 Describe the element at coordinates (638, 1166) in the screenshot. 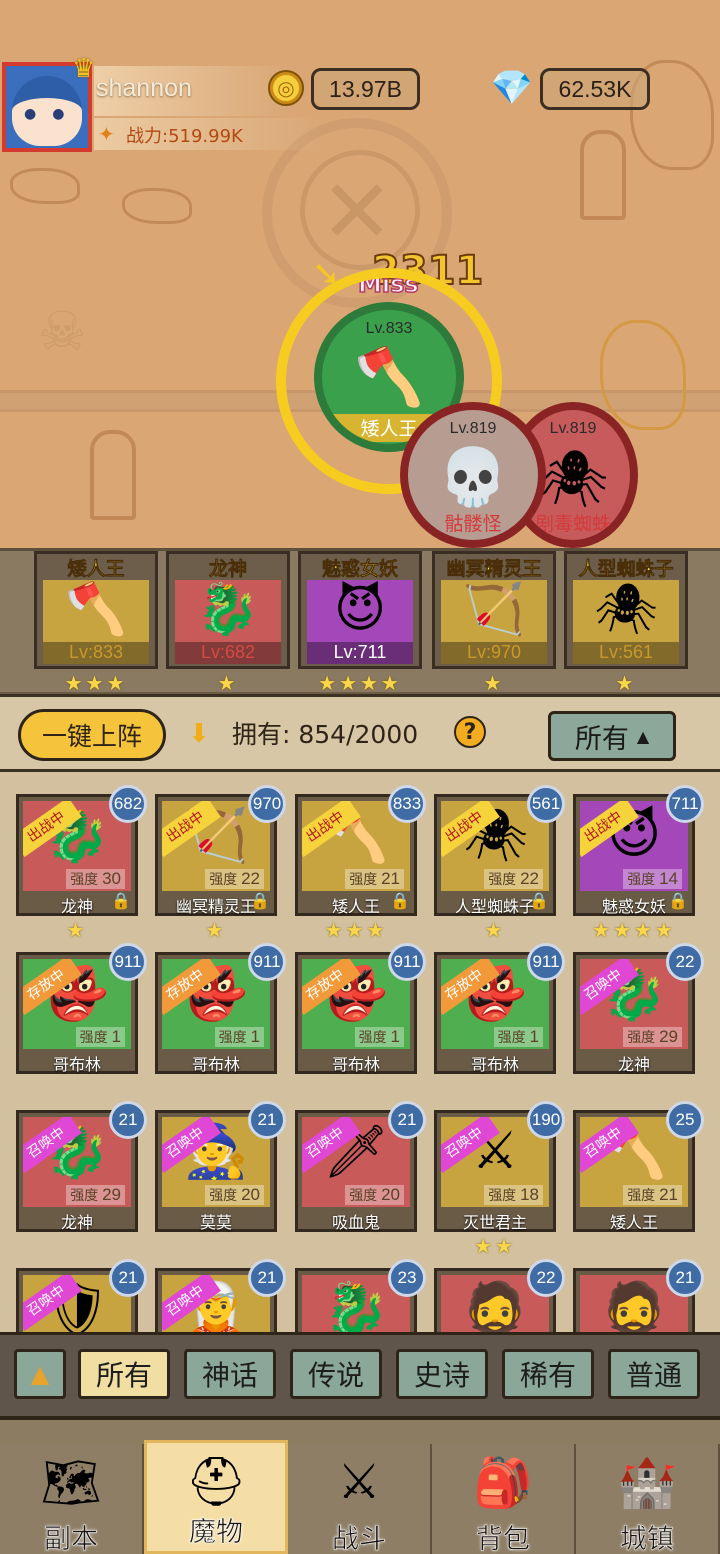

I see `monster-card: 🪓 召唤中 强度 21 25 矮人王` at that location.